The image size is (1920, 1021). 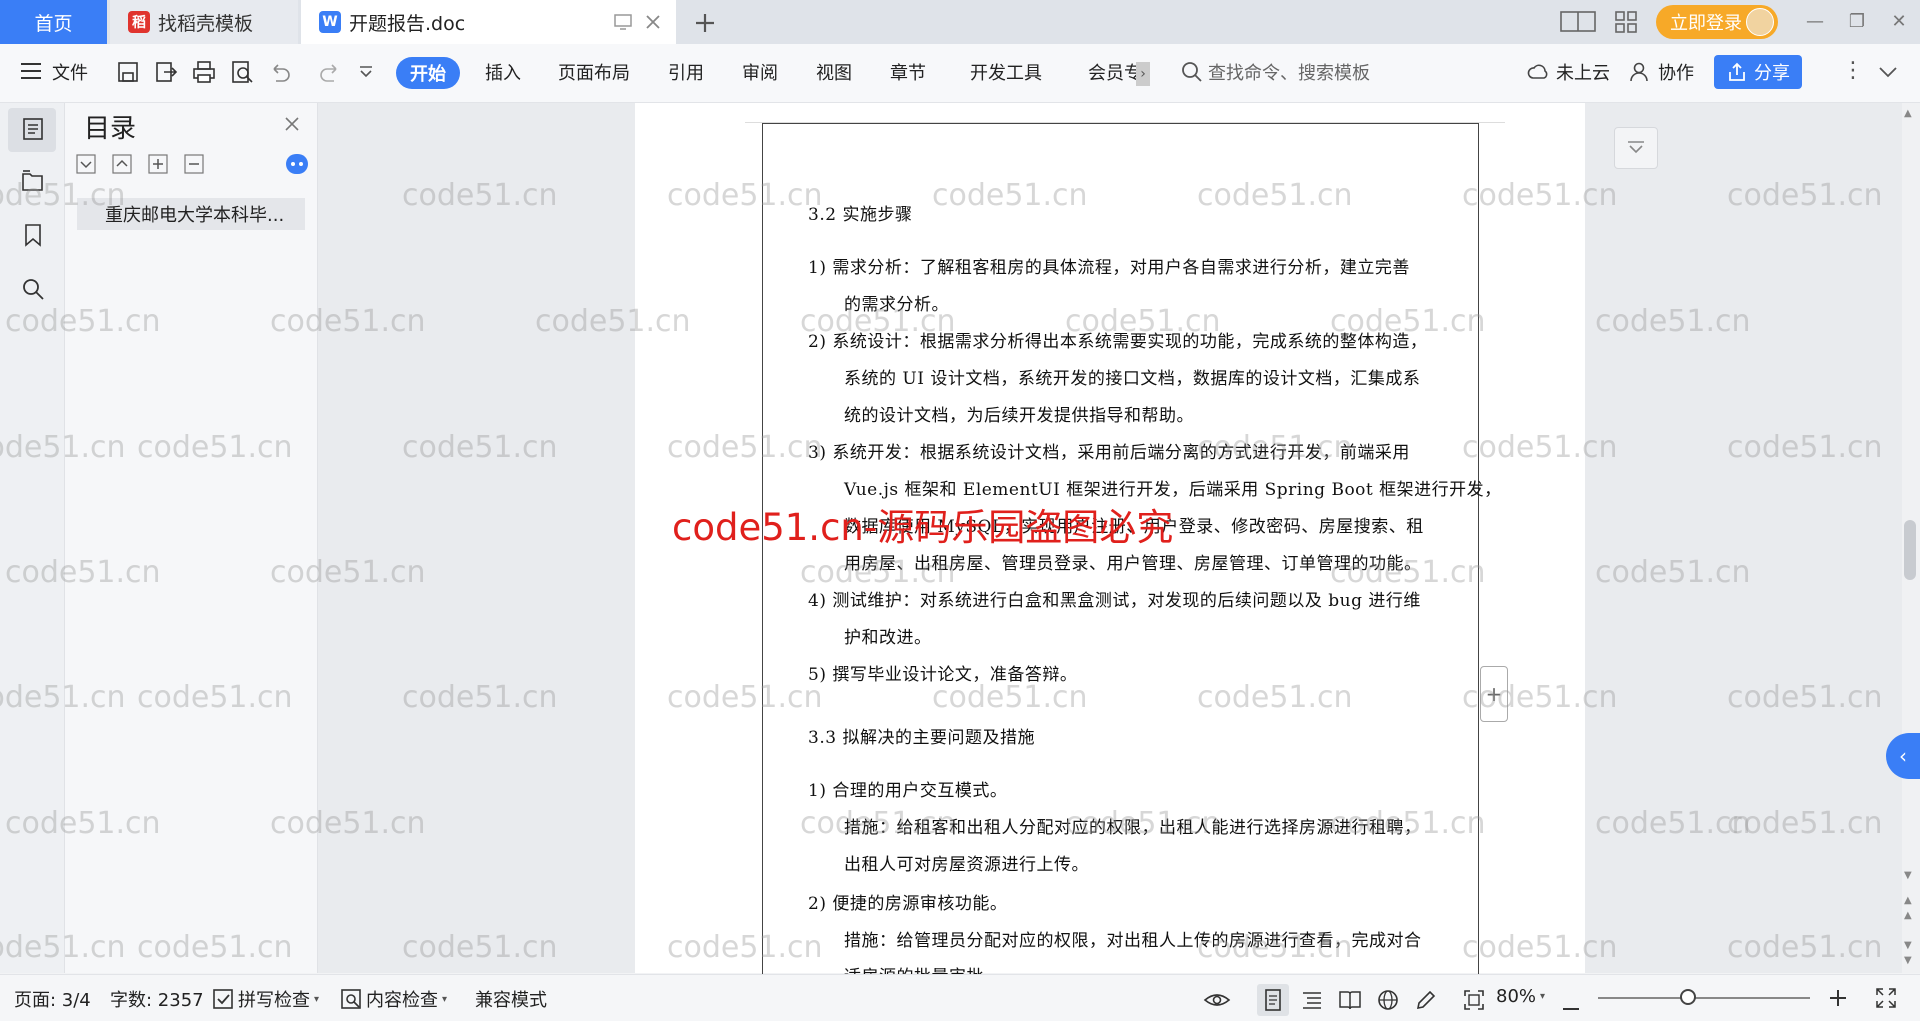 What do you see at coordinates (943, 675) in the screenshot?
I see `doc-line: 5) 撰写毕业设计论文，准备答辩。` at bounding box center [943, 675].